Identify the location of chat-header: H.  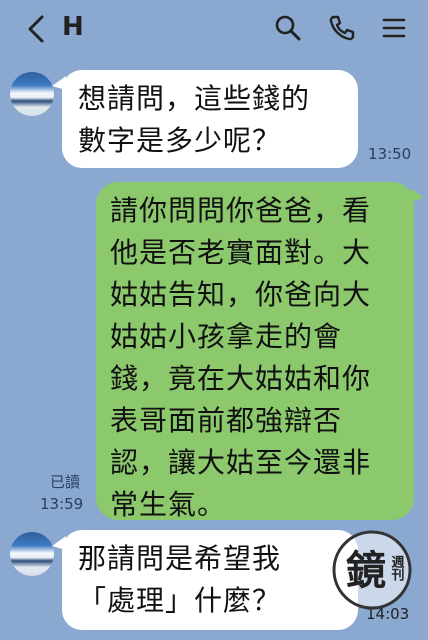
(214, 29).